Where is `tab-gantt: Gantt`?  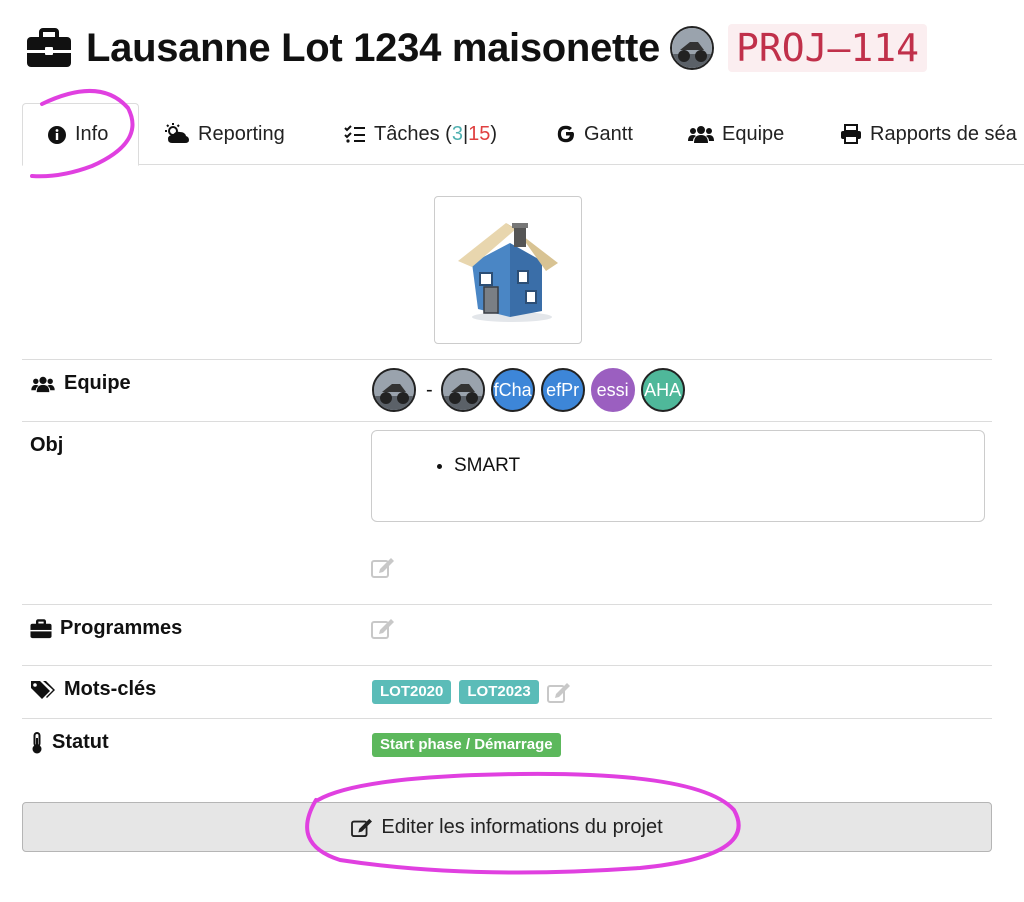
tab-gantt: Gantt is located at coordinates (594, 134).